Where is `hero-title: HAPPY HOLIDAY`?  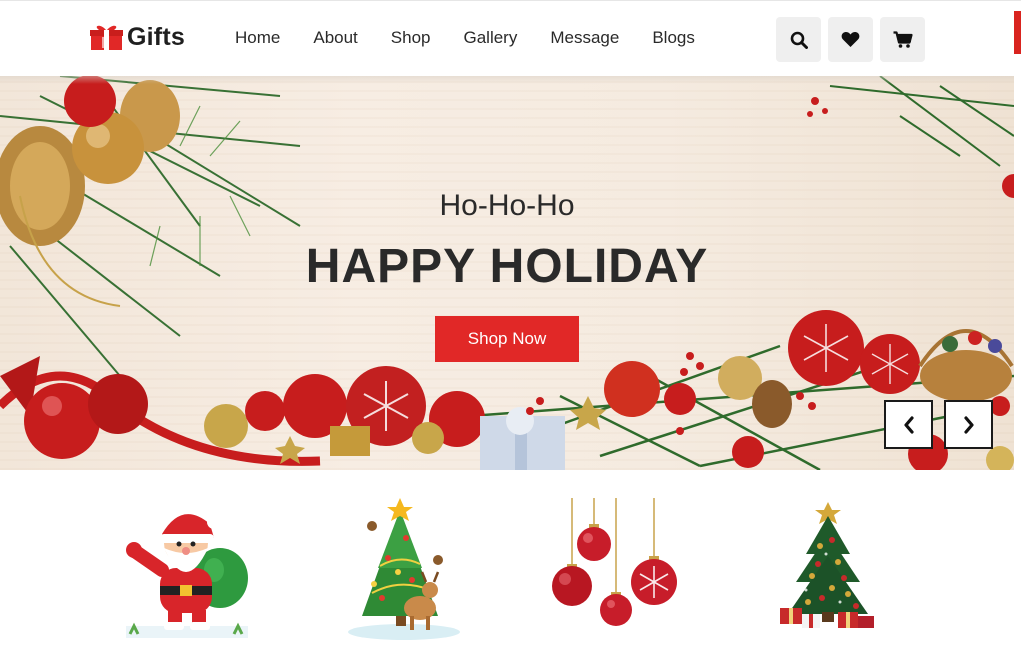
hero-title: HAPPY HOLIDAY is located at coordinates (507, 266).